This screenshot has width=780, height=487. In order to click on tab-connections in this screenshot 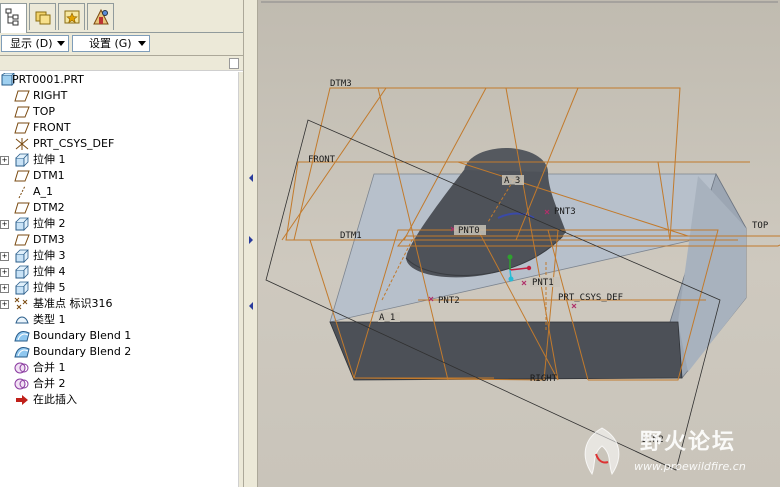, I will do `click(100, 16)`.